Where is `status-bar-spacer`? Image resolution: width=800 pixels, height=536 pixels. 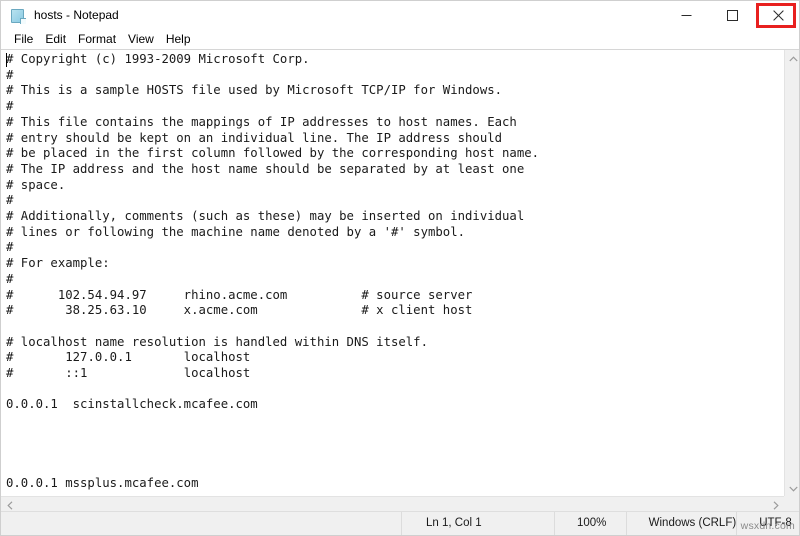 status-bar-spacer is located at coordinates (201, 523).